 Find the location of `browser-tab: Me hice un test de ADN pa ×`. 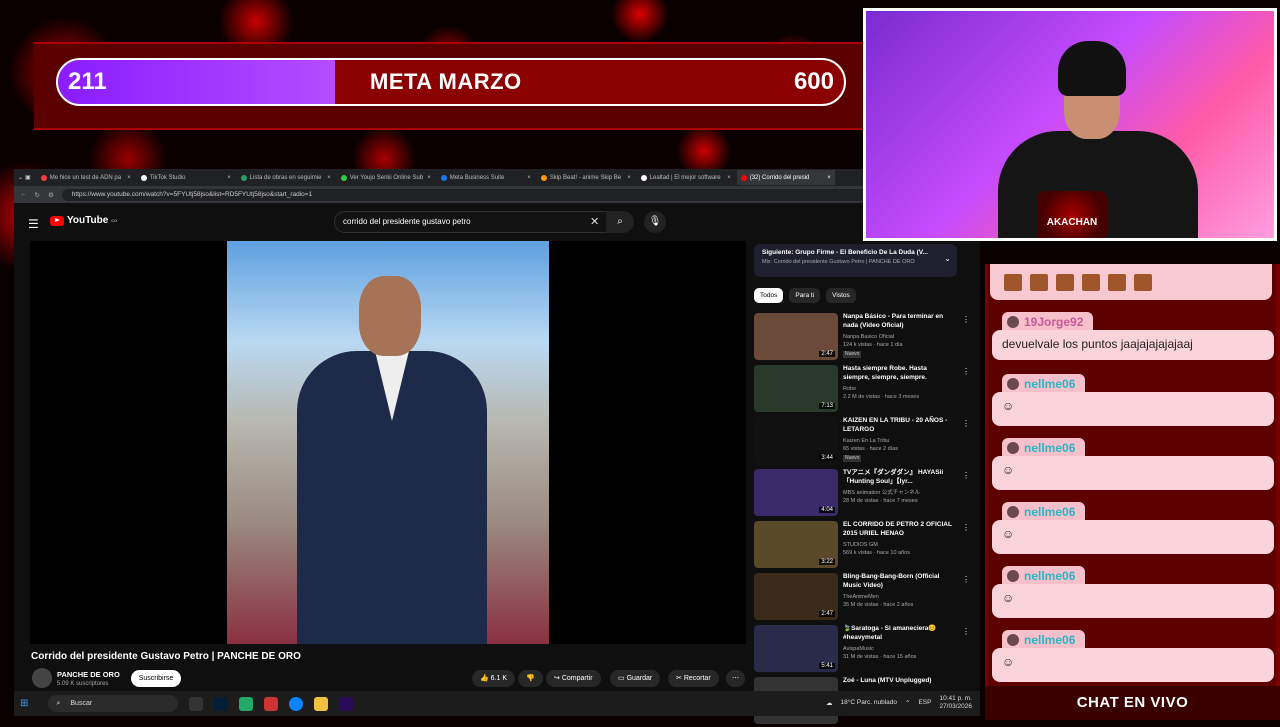

browser-tab: Me hice un test de ADN pa × is located at coordinates (86, 177).